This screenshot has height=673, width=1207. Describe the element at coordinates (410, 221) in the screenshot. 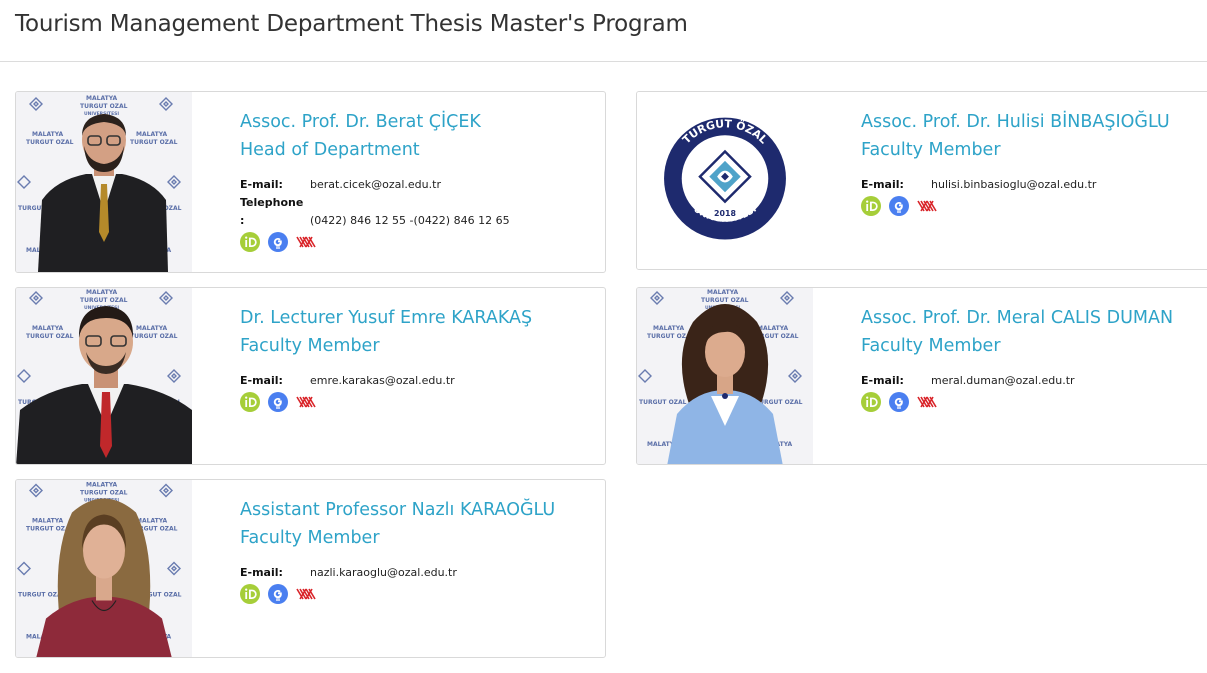

I see `telephone-value: (0422) 846 12 55 -(0422) 846 12 65` at that location.